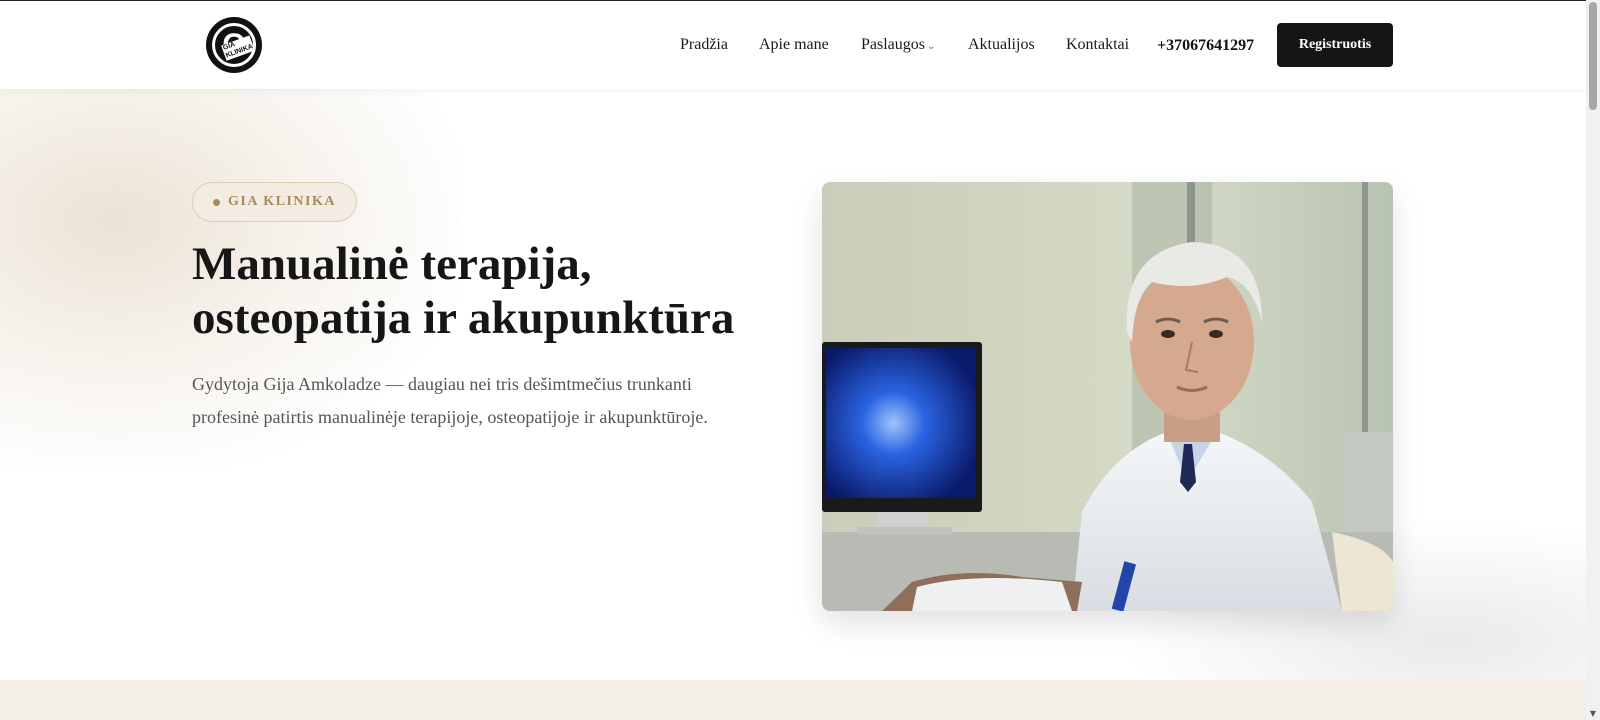  I want to click on phone-link: +37067641297, so click(1205, 46).